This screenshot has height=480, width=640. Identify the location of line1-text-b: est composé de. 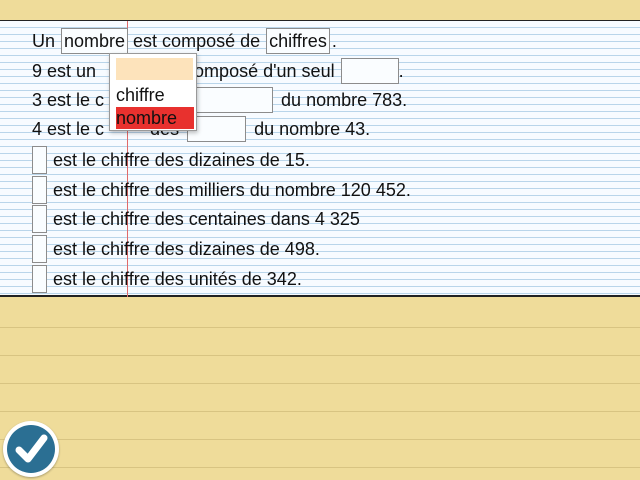
(197, 40).